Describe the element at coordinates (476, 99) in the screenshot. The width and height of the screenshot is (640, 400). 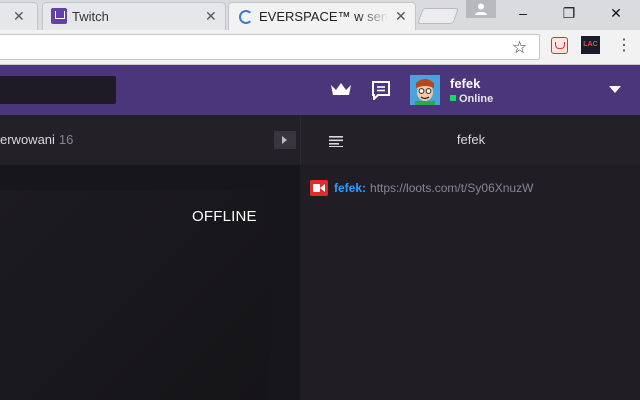
I see `status-label: Online` at that location.